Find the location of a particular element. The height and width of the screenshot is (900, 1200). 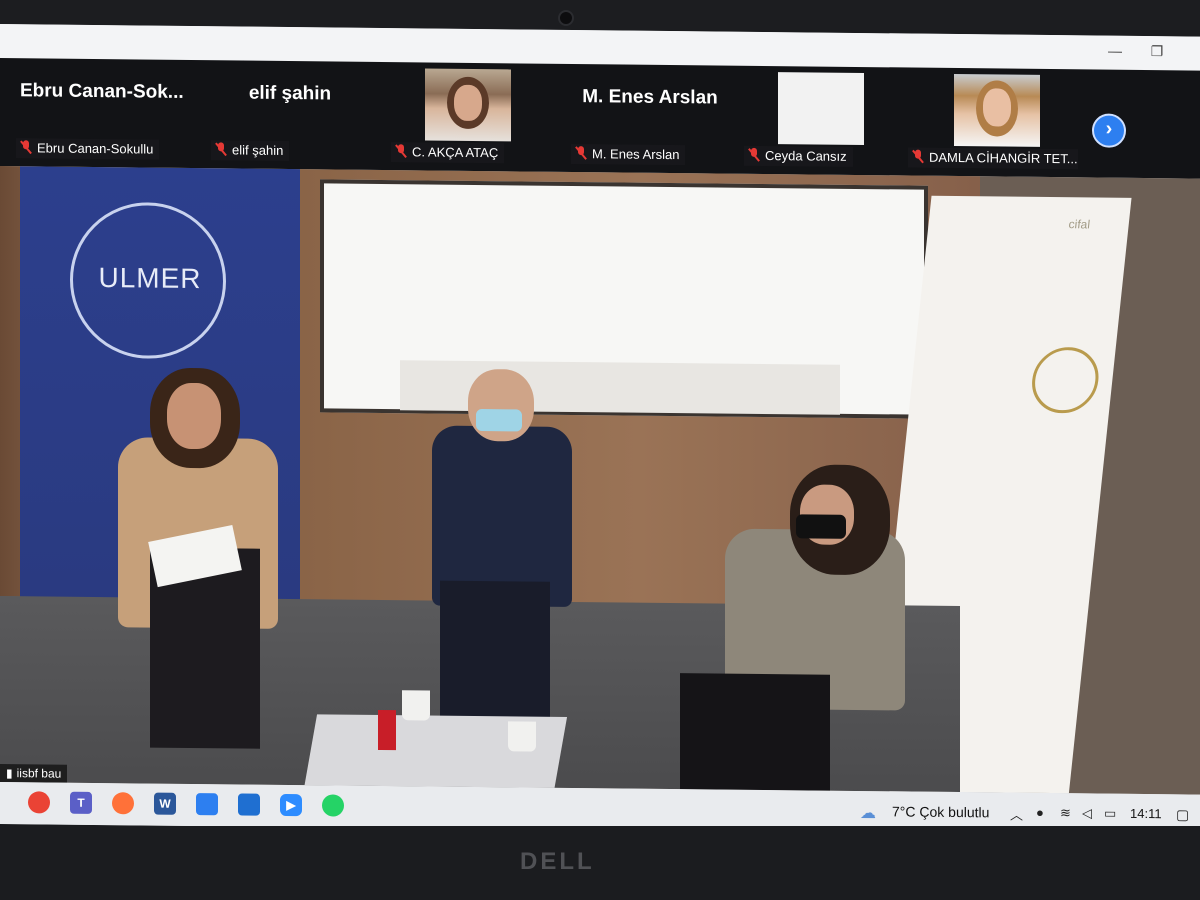

clock: 14:11 is located at coordinates (1146, 813).